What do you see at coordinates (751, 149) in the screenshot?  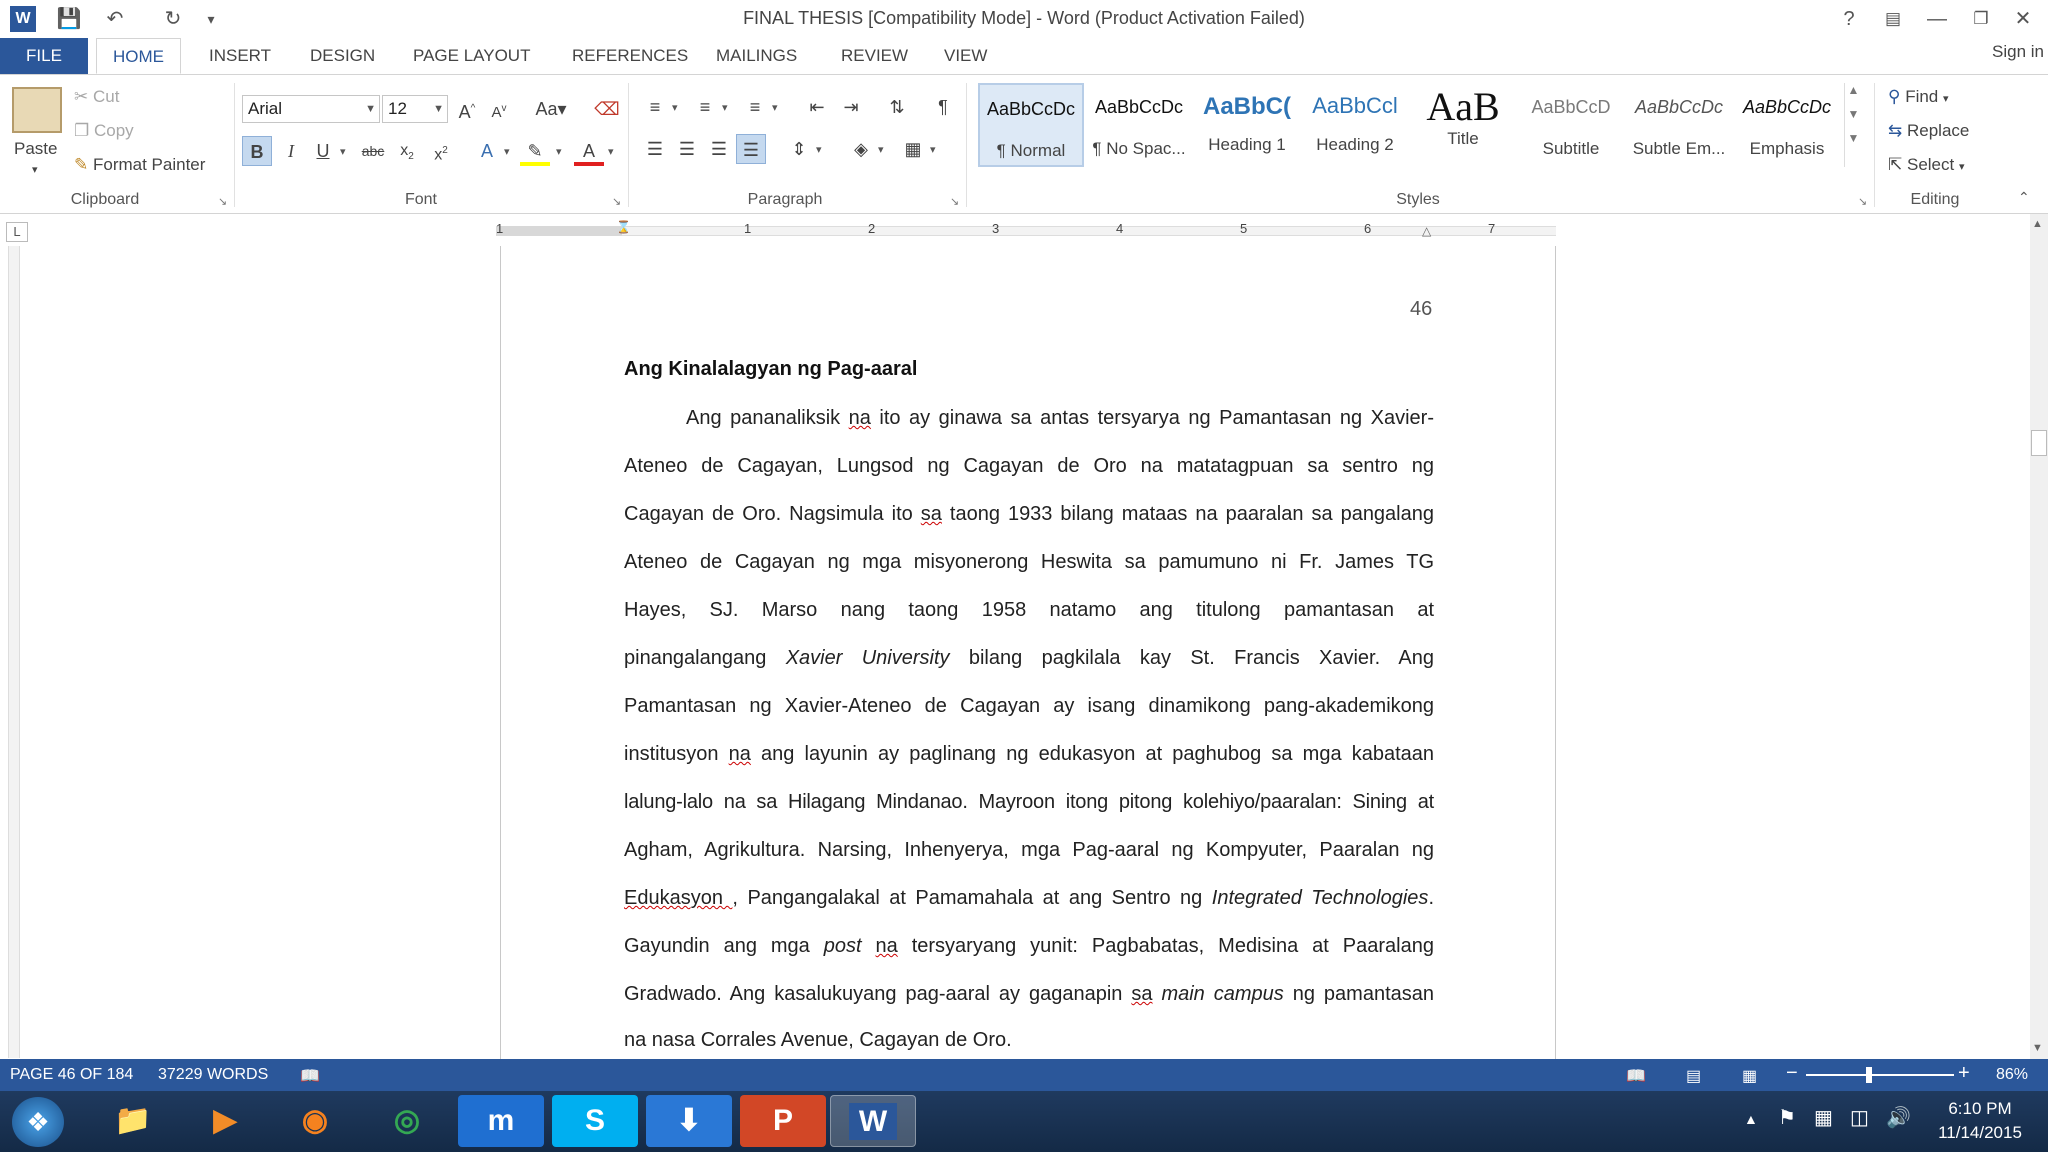 I see `justify-icon: ☰` at bounding box center [751, 149].